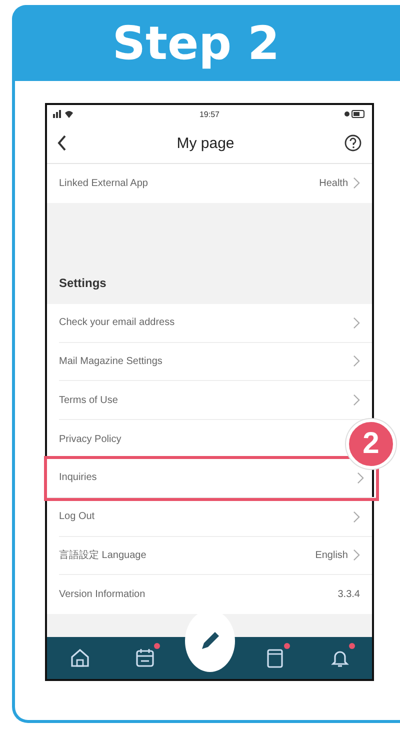 The width and height of the screenshot is (400, 732). Describe the element at coordinates (371, 444) in the screenshot. I see `step-number-tooltip: 2` at that location.